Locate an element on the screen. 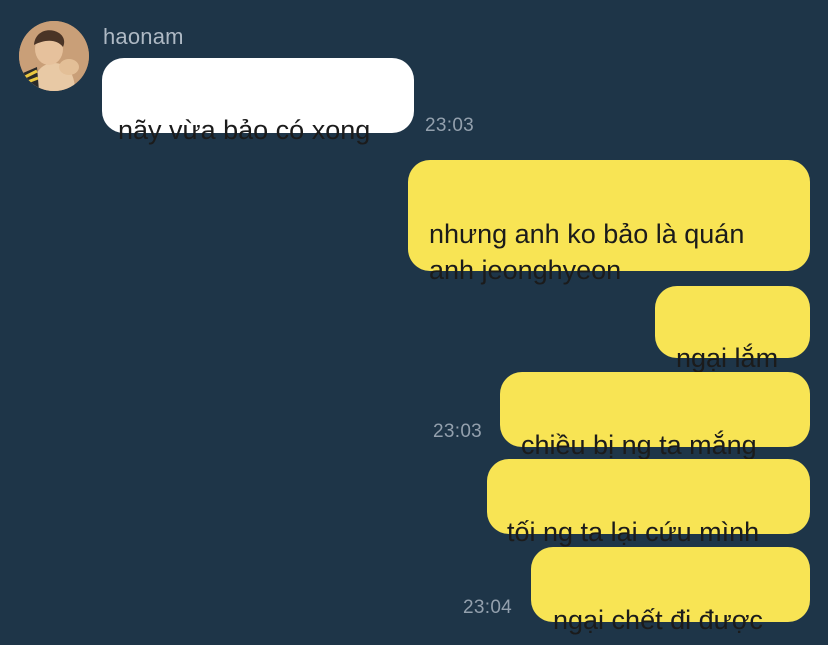 The height and width of the screenshot is (645, 828). message-text: nãy vừa bảo có xong is located at coordinates (244, 130).